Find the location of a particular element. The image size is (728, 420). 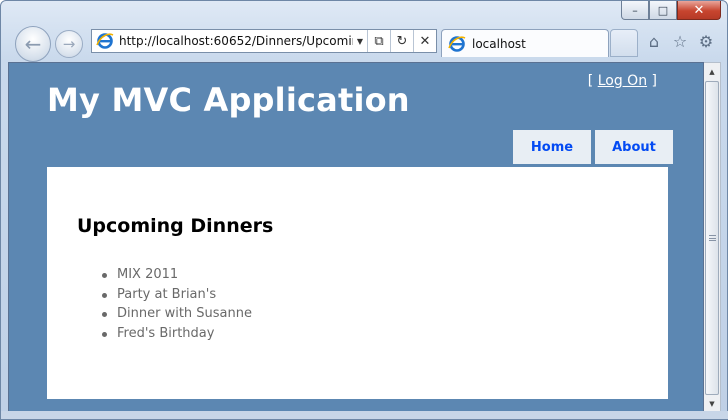

main-menu: Home About is located at coordinates (593, 147).